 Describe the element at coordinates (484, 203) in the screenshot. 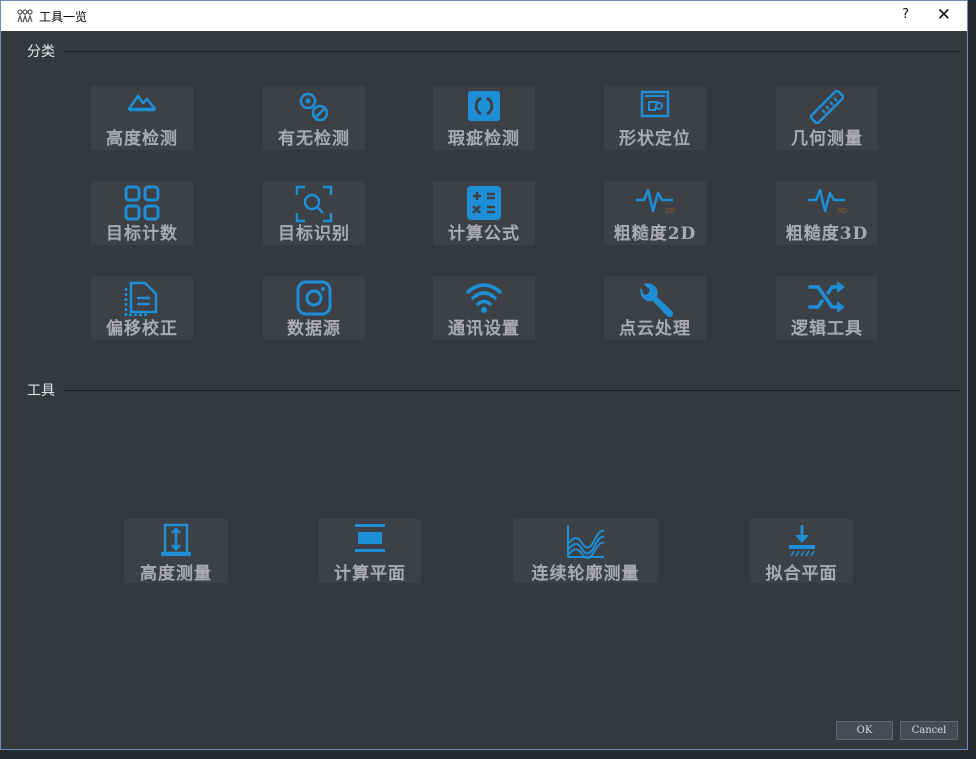

I see `calculator-icon` at that location.